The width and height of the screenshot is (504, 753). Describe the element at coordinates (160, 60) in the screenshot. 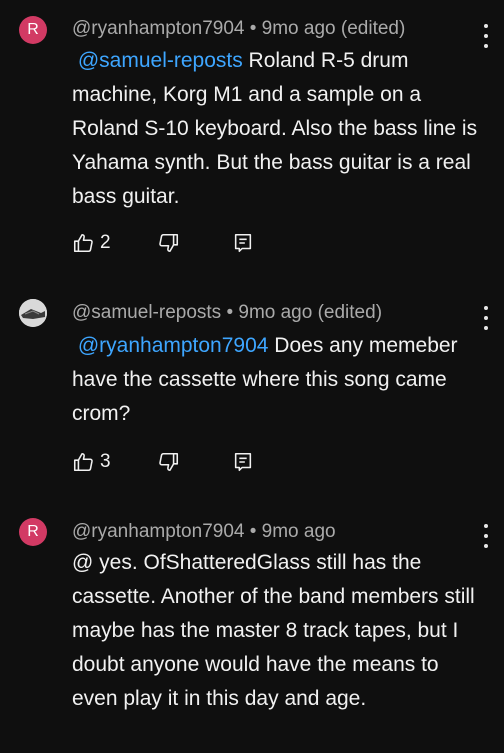

I see `mention-link: @samuel-reposts` at that location.